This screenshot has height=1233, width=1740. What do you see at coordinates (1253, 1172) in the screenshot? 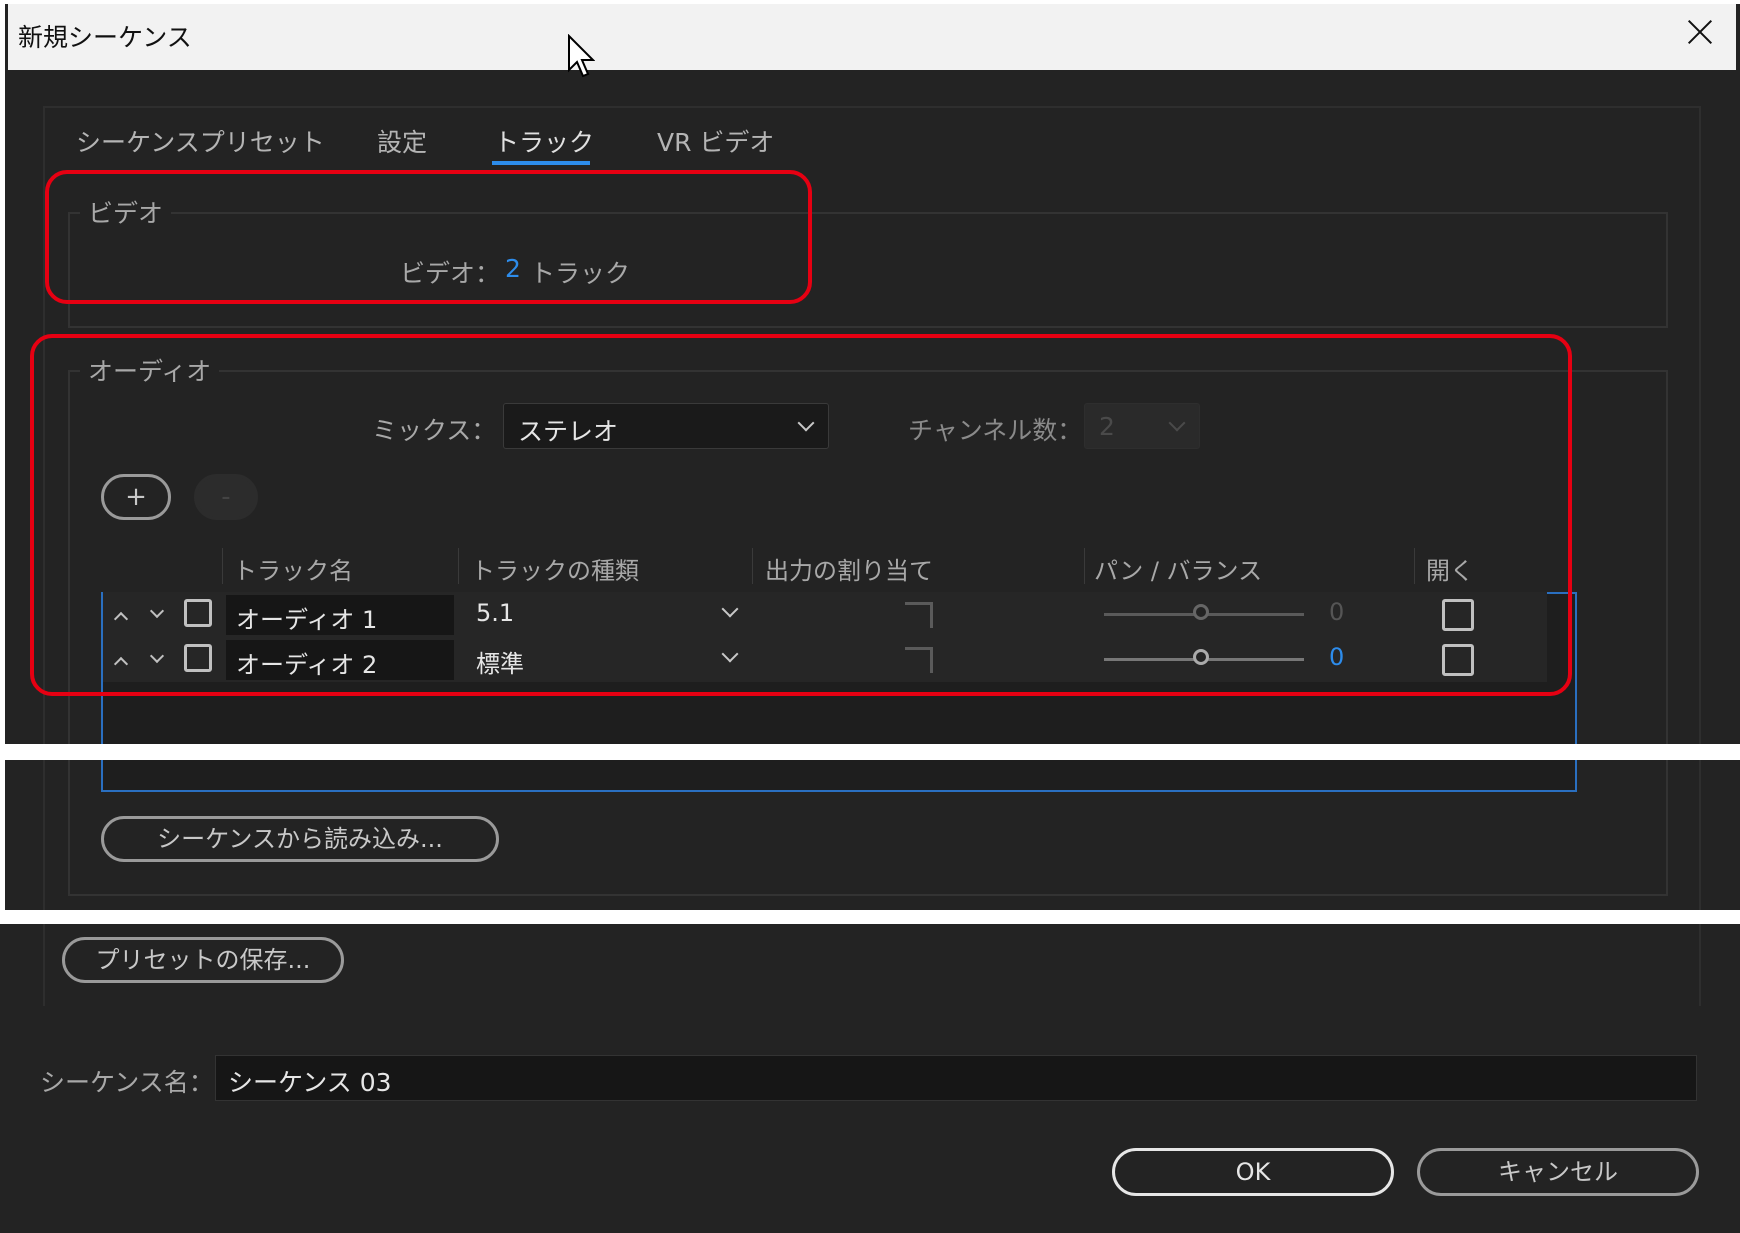
I see `ok-button: OK` at bounding box center [1253, 1172].